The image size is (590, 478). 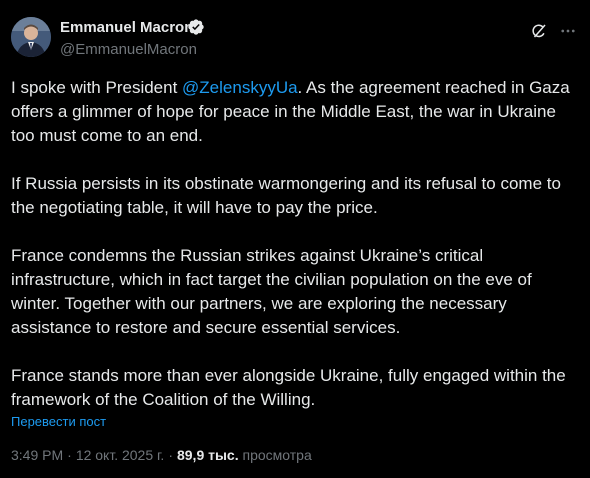 I want to click on views-label: просмотра, so click(x=277, y=455).